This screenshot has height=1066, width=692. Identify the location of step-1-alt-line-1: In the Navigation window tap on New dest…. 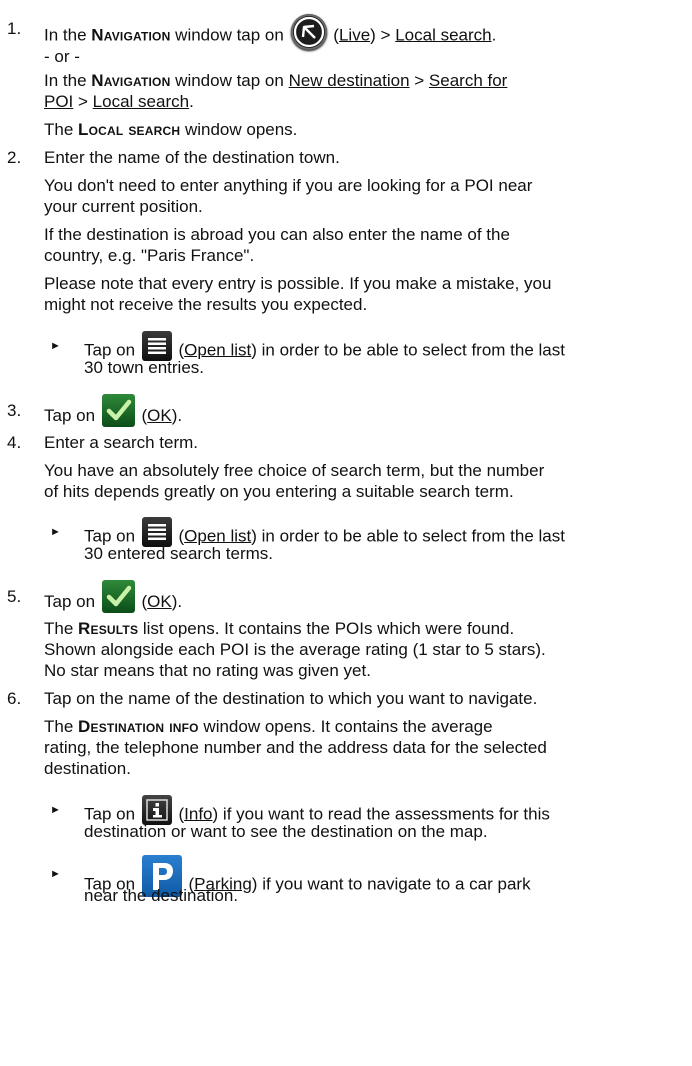
(276, 80).